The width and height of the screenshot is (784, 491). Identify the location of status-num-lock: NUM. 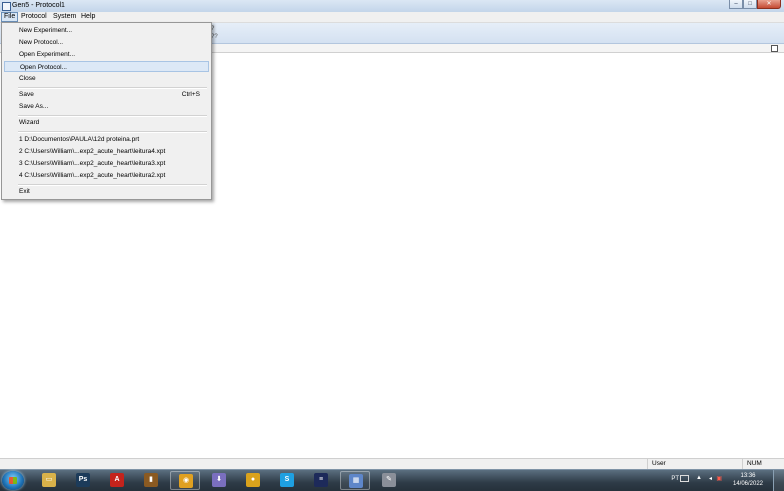
(762, 464).